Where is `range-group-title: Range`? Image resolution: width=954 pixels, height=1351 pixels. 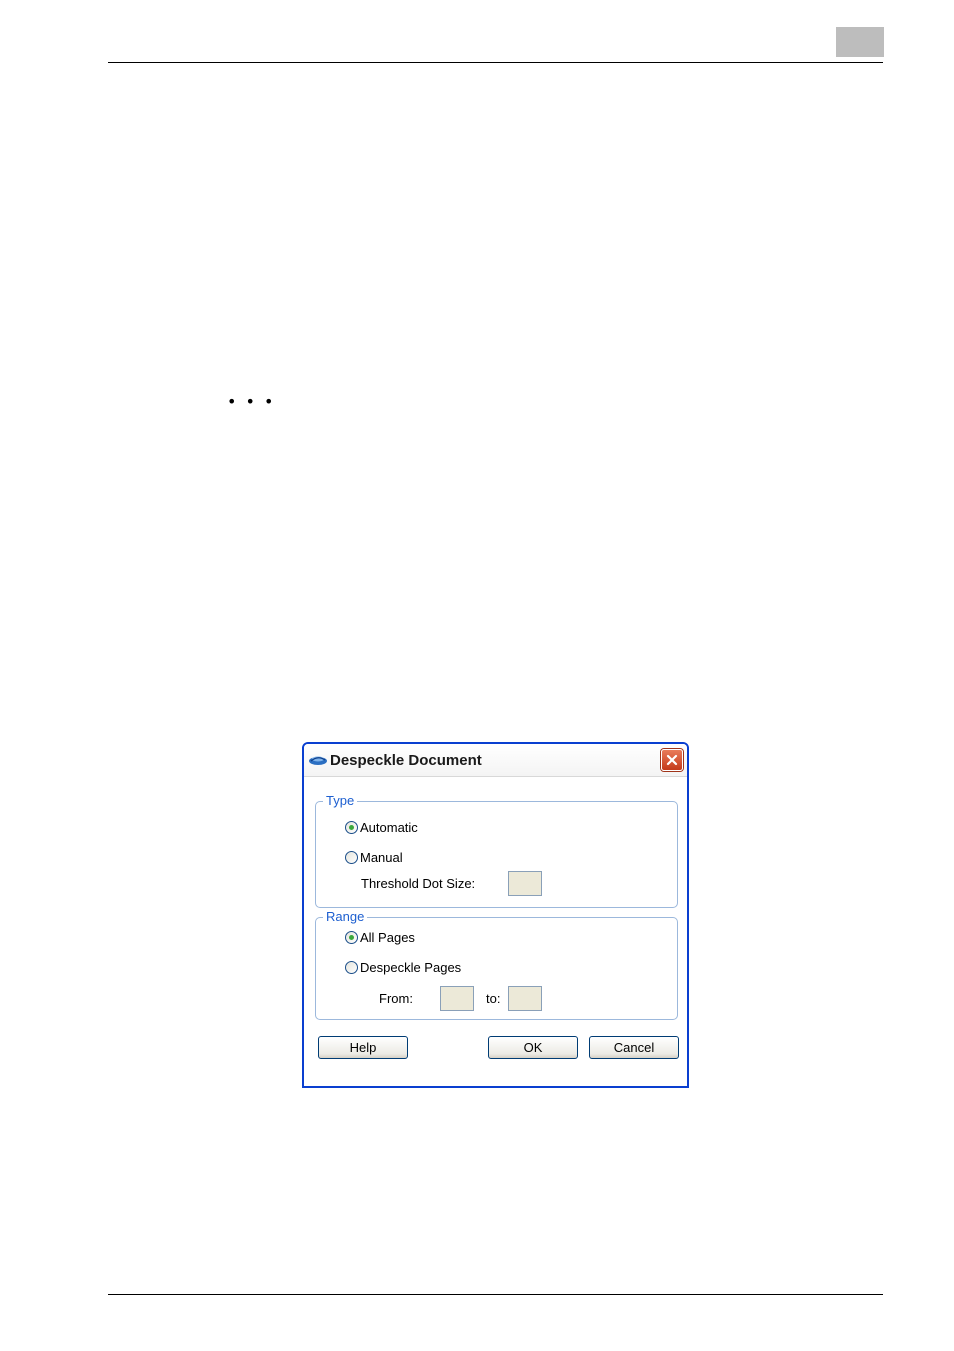 range-group-title: Range is located at coordinates (345, 916).